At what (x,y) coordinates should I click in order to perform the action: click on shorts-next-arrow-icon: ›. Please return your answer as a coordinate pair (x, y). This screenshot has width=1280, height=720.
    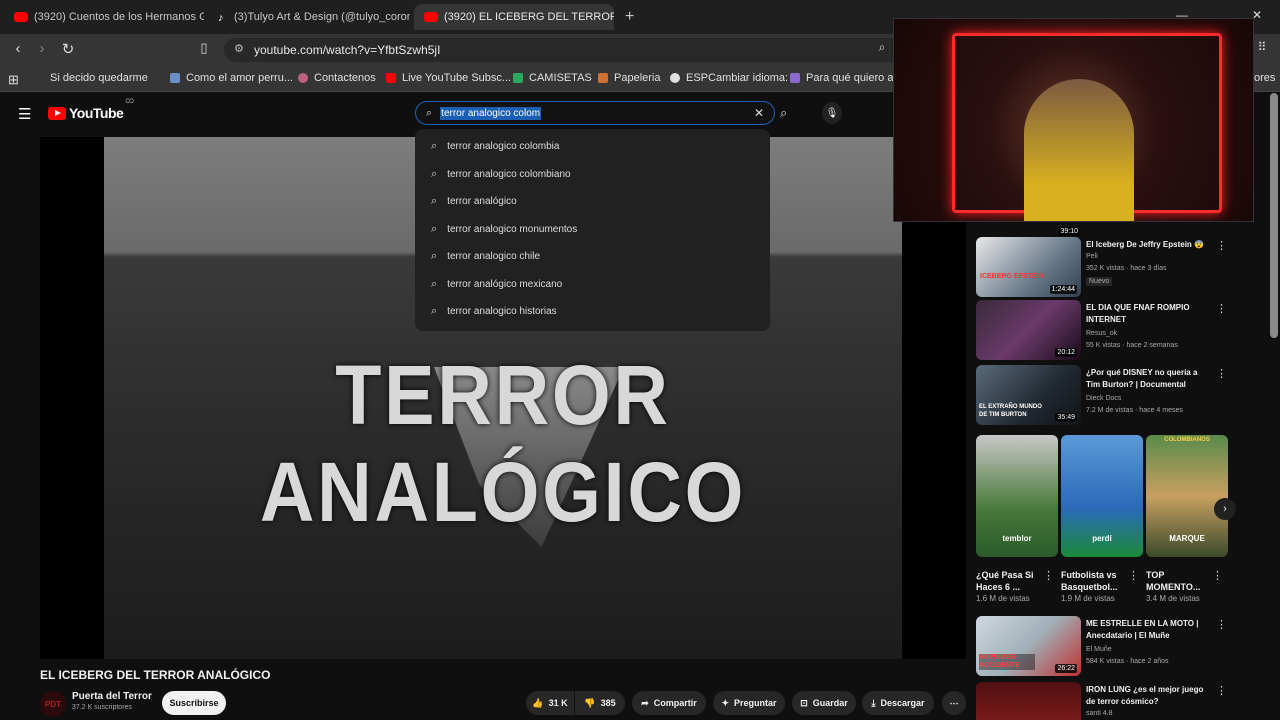
    Looking at the image, I should click on (1225, 509).